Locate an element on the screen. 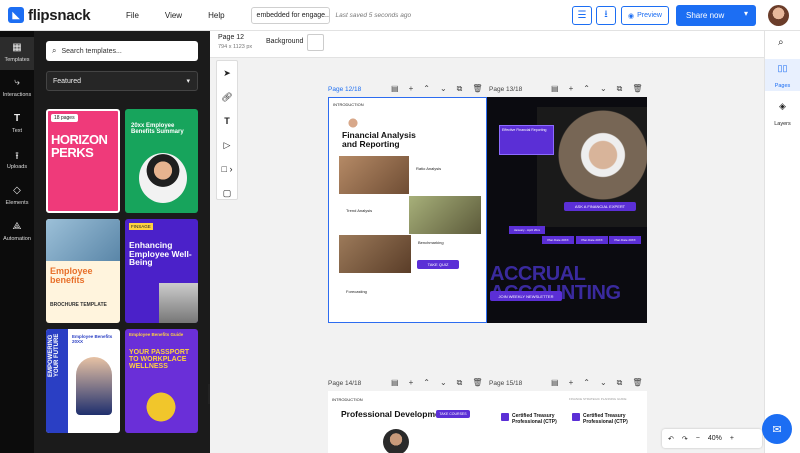 This screenshot has height=453, width=800. template-card: 20xx Employee Benefits Summary is located at coordinates (161, 161).